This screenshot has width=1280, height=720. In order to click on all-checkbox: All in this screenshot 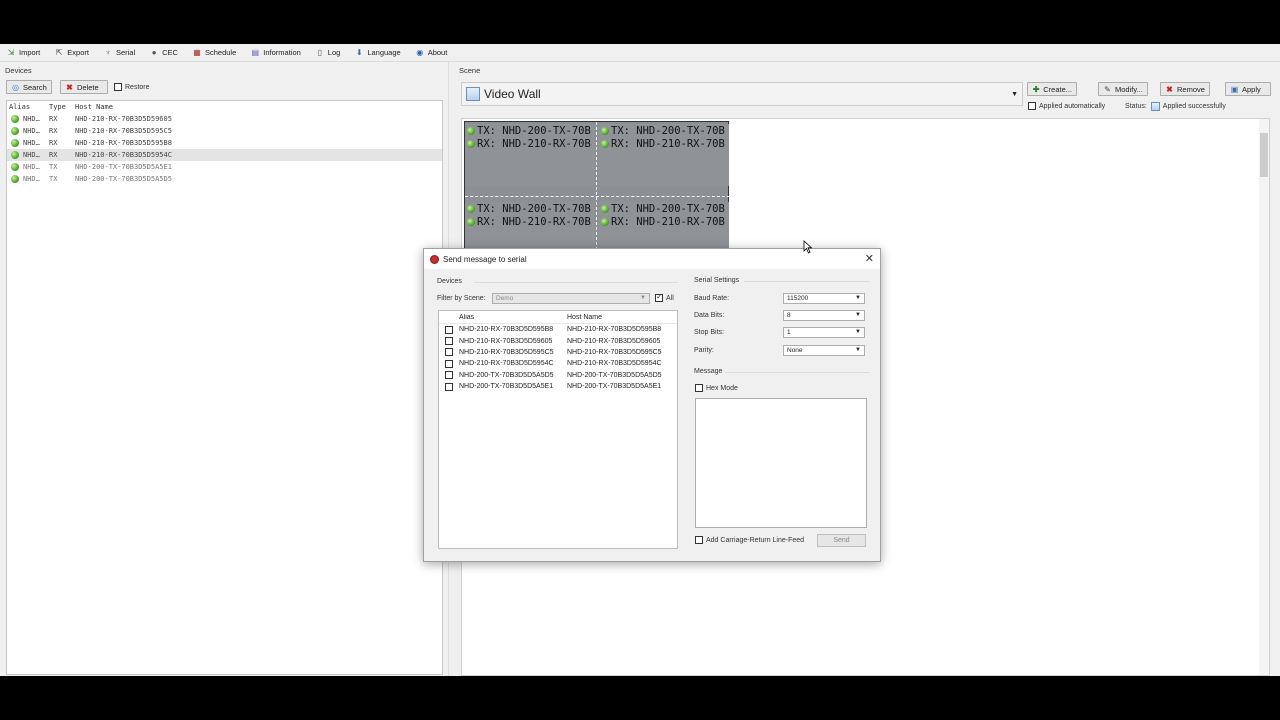, I will do `click(664, 297)`.